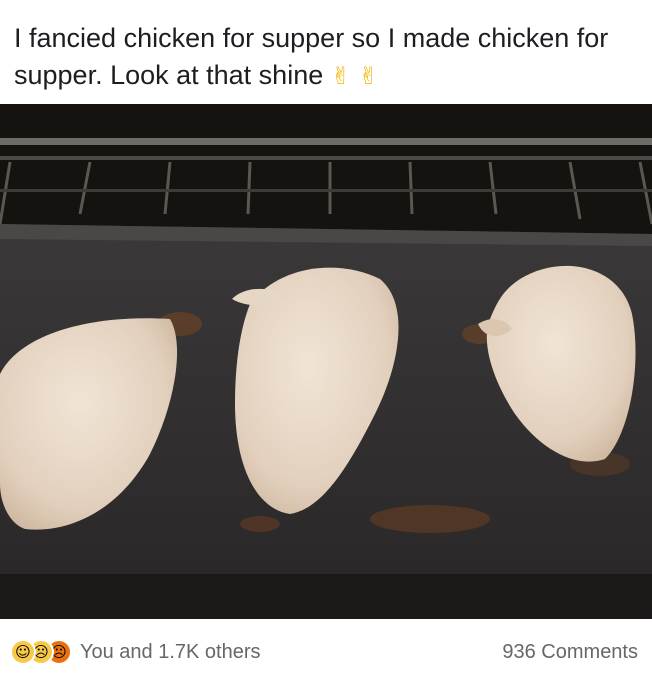 Image resolution: width=652 pixels, height=685 pixels. Describe the element at coordinates (170, 652) in the screenshot. I see `reaction-count: You and 1.7K others` at that location.